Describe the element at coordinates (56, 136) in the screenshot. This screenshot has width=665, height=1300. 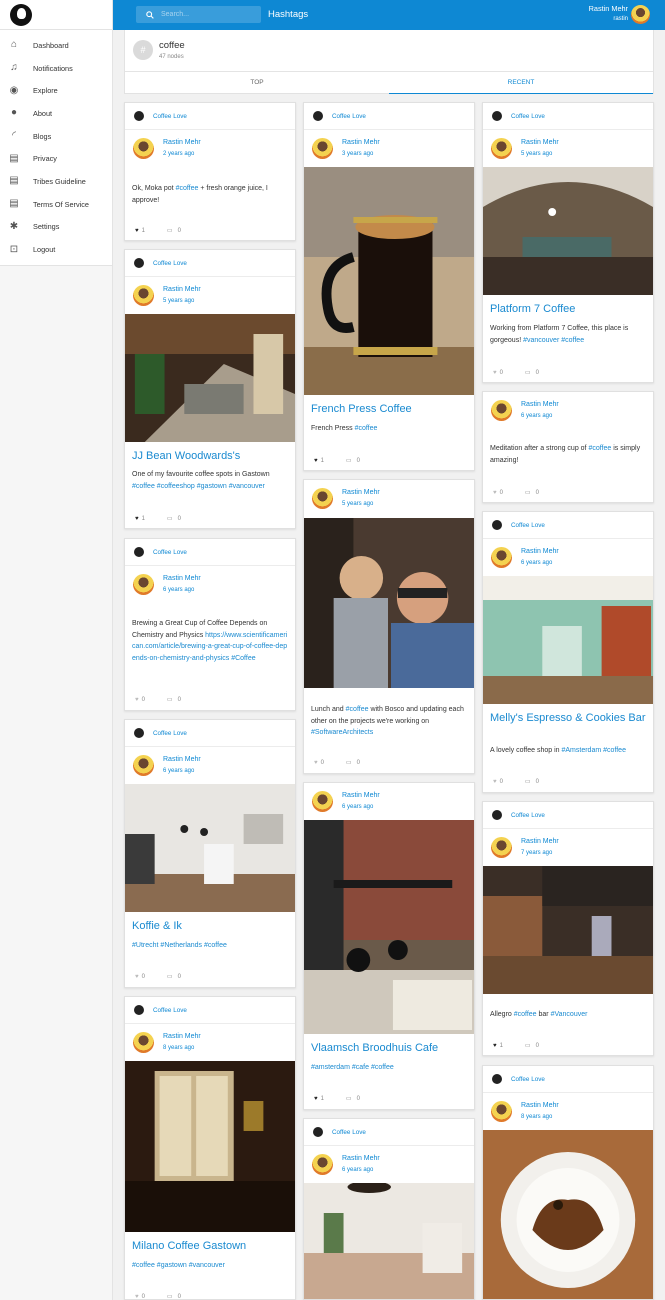
I see `sidebar-item-blogs: ◜ Blogs` at that location.